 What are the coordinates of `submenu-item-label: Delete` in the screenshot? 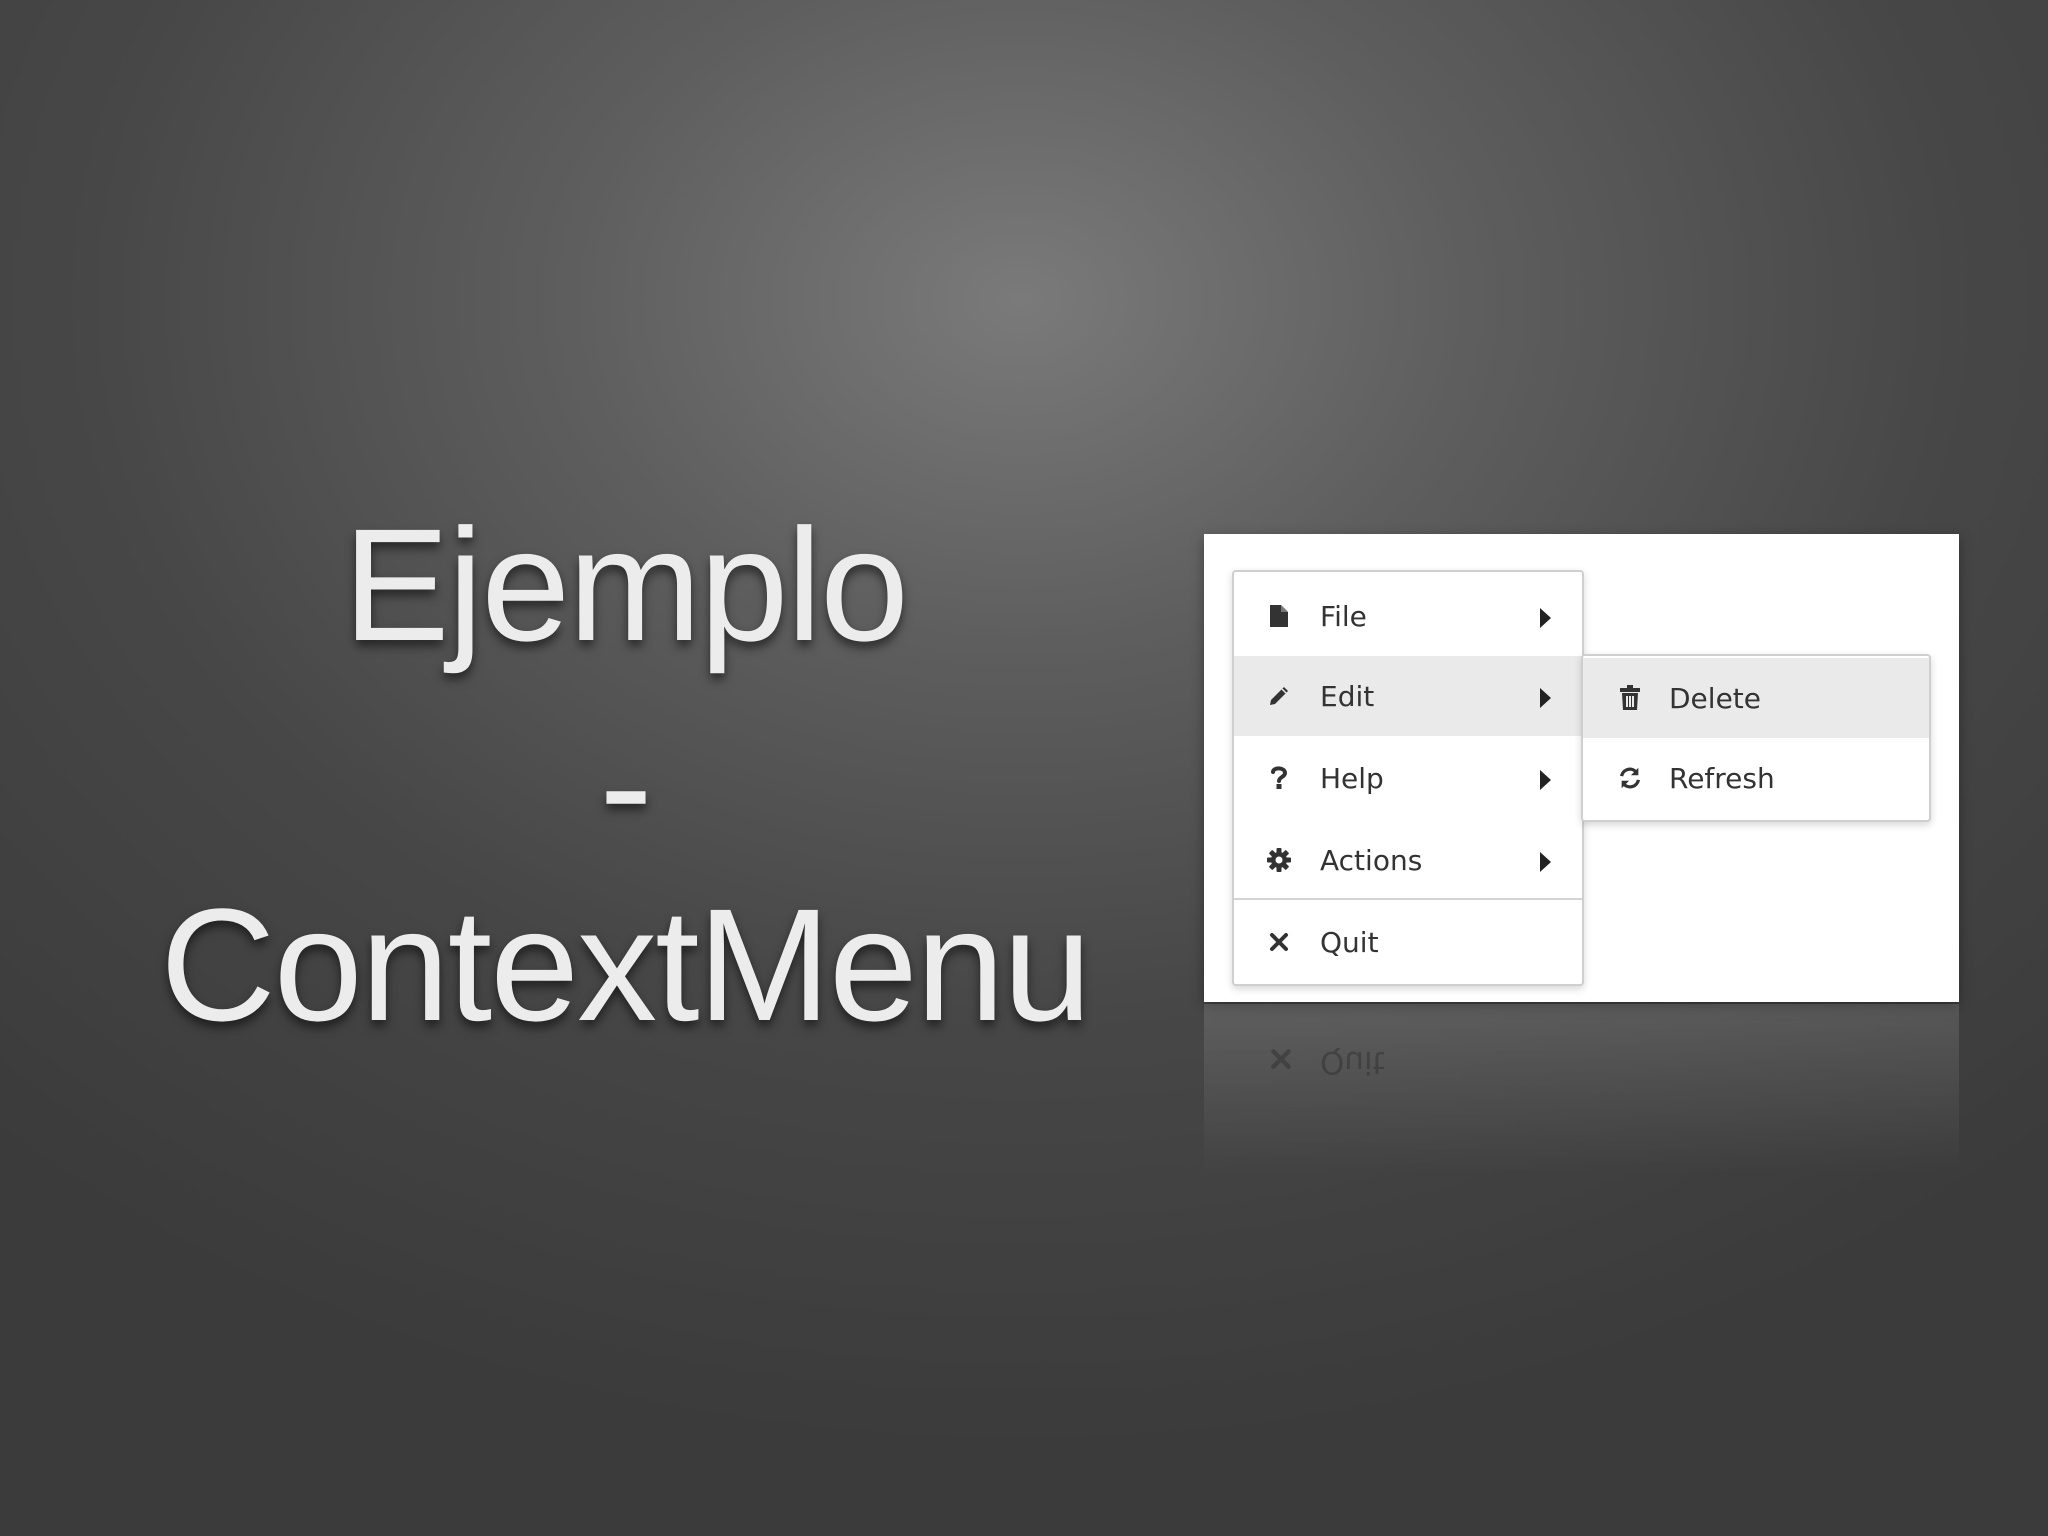 It's located at (1715, 698).